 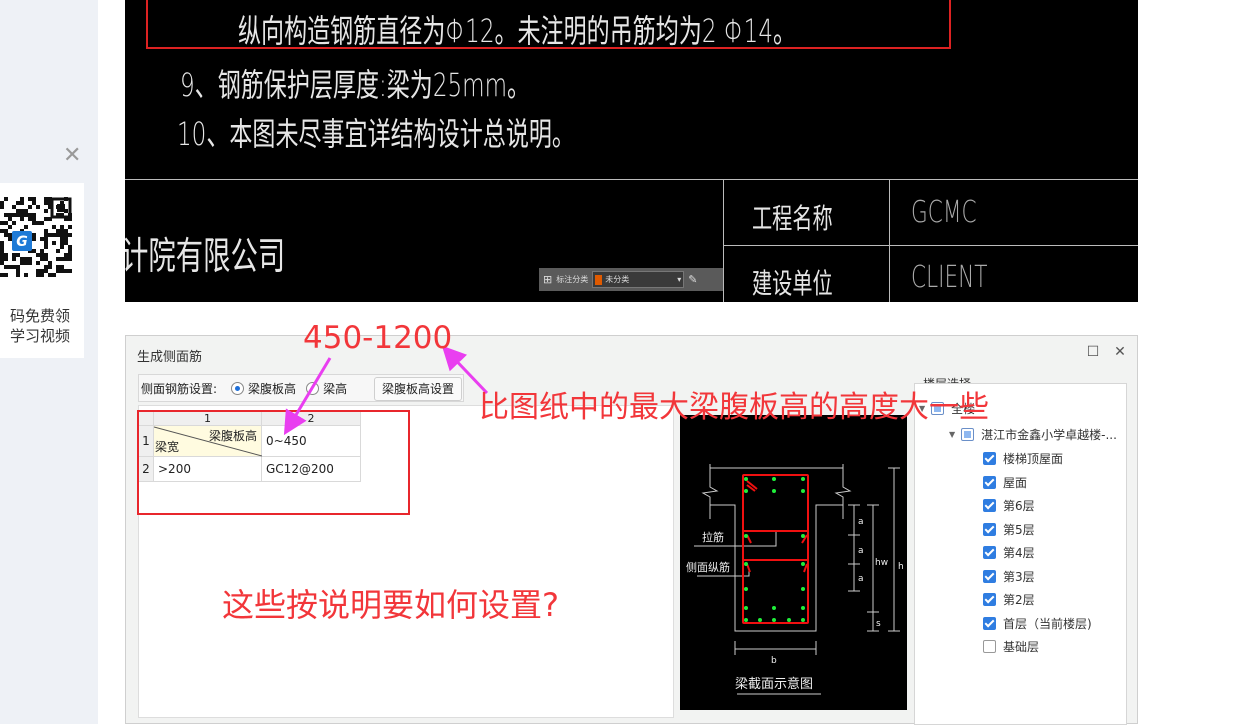 I want to click on chevron-down-icon: ▾, so click(x=679, y=279).